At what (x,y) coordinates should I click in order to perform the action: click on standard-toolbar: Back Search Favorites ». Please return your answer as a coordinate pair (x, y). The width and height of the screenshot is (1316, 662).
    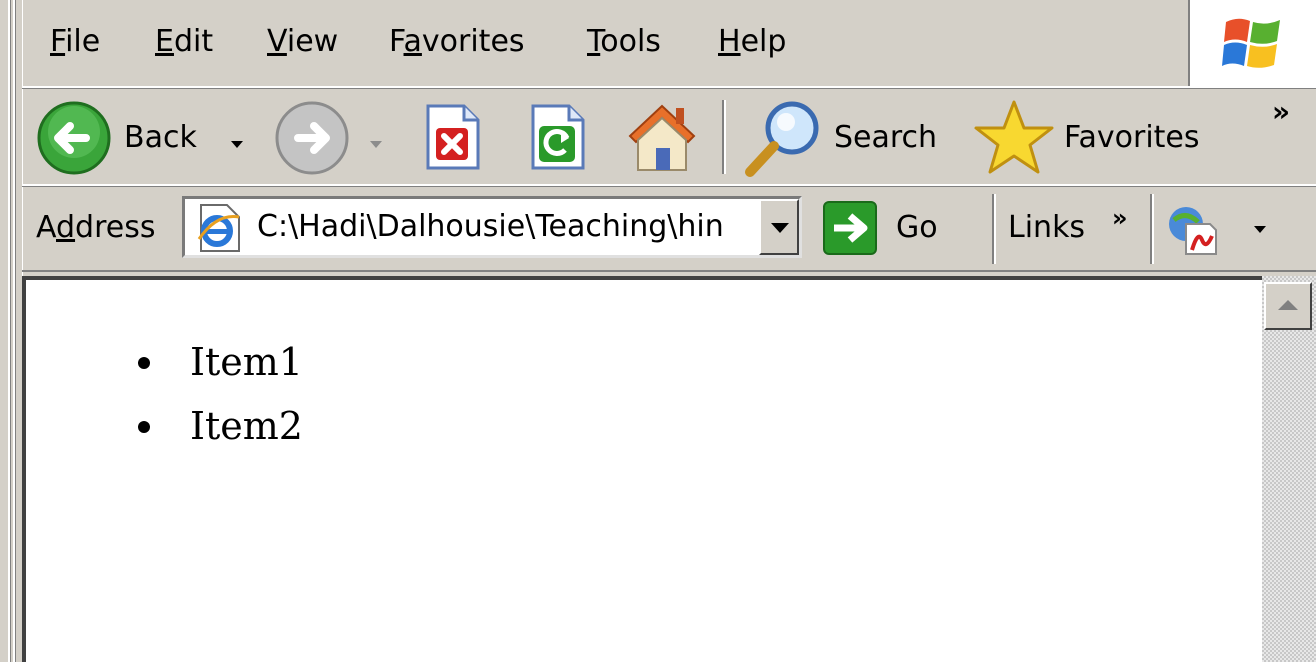
    Looking at the image, I should click on (669, 138).